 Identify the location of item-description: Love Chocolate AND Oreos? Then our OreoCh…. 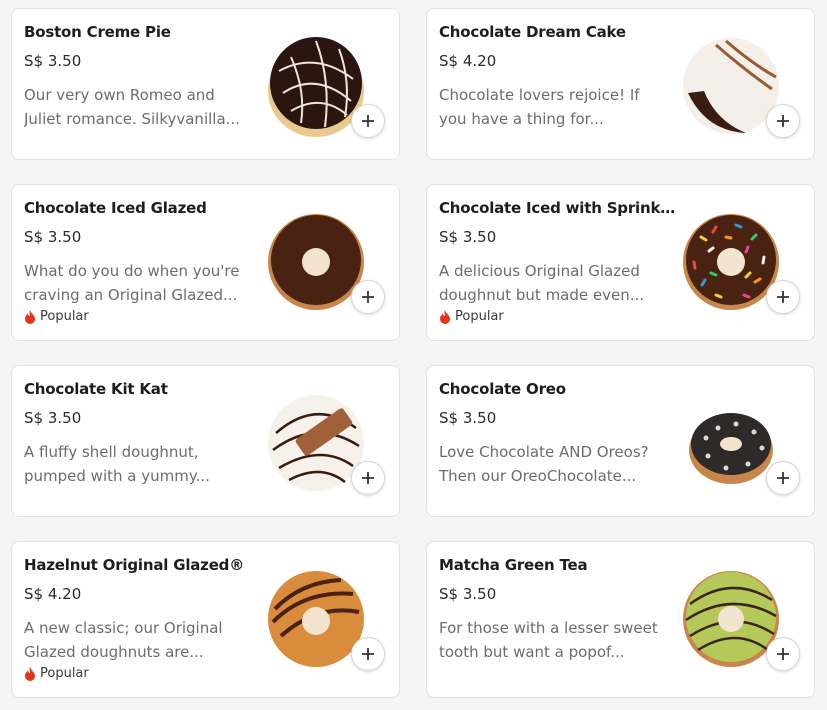
(544, 464).